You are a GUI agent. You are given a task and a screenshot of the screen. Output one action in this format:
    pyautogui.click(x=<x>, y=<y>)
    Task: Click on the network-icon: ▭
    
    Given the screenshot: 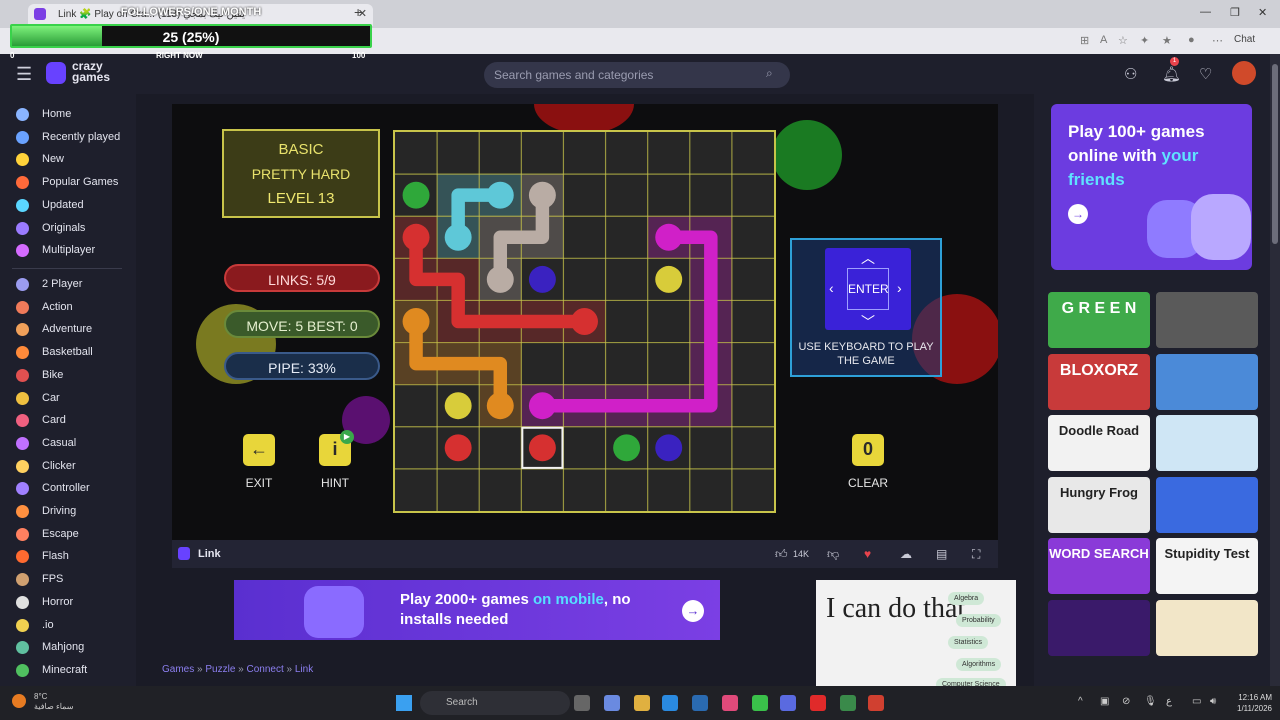 What is the action you would take?
    pyautogui.click(x=1196, y=701)
    